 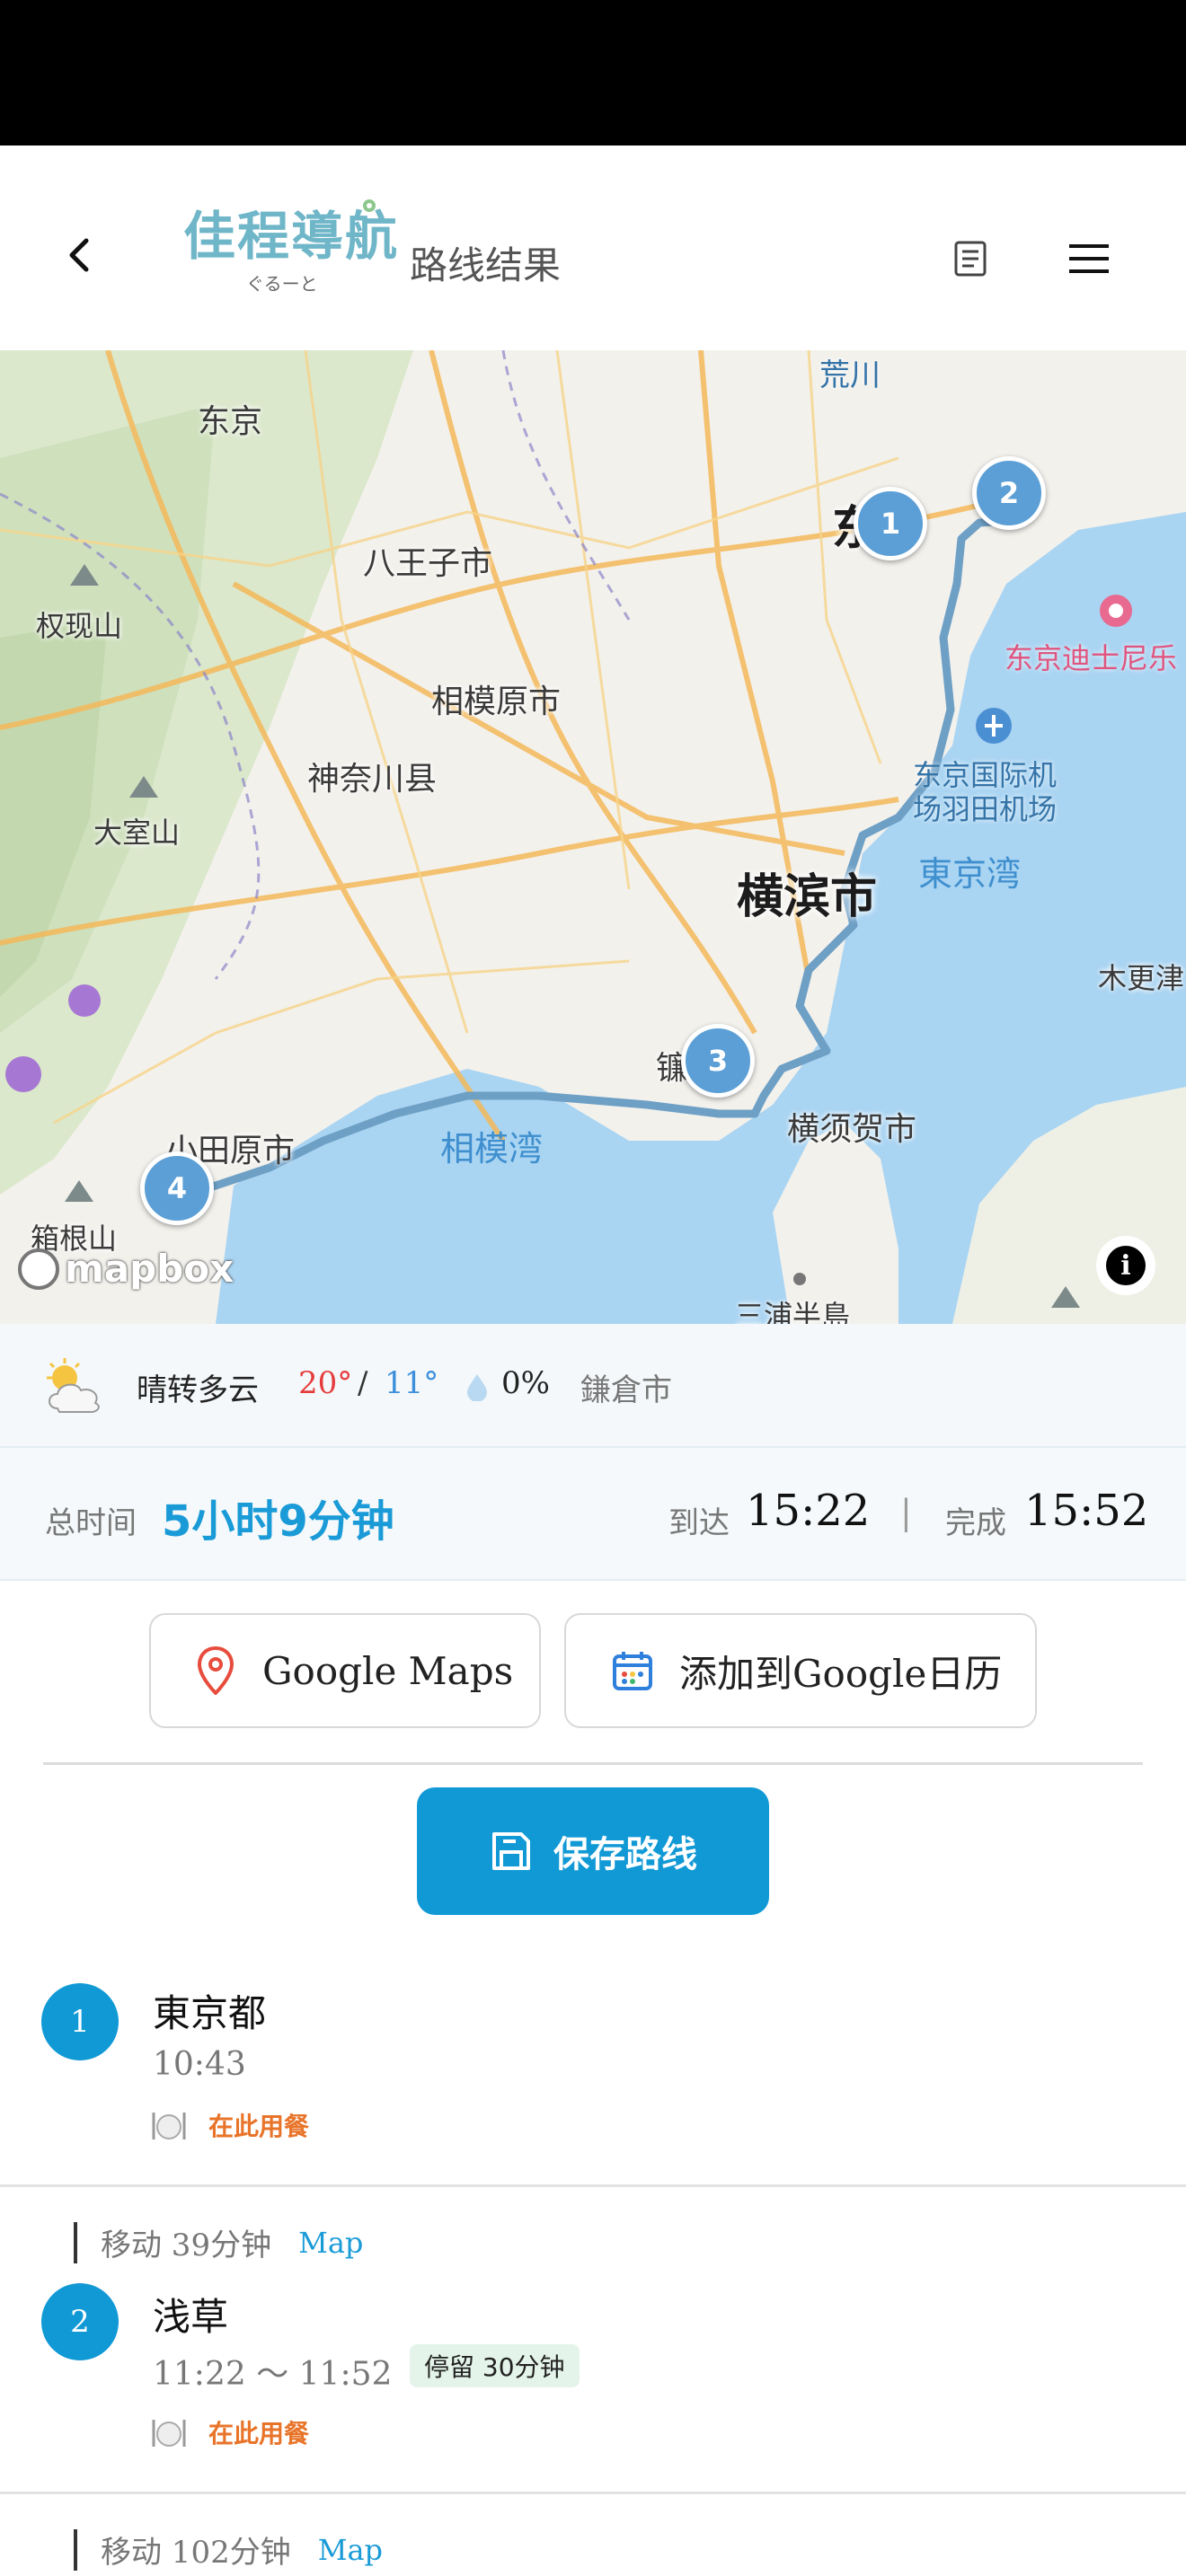 I want to click on app-logo: 佳程導航 ぐるーと, so click(x=291, y=247).